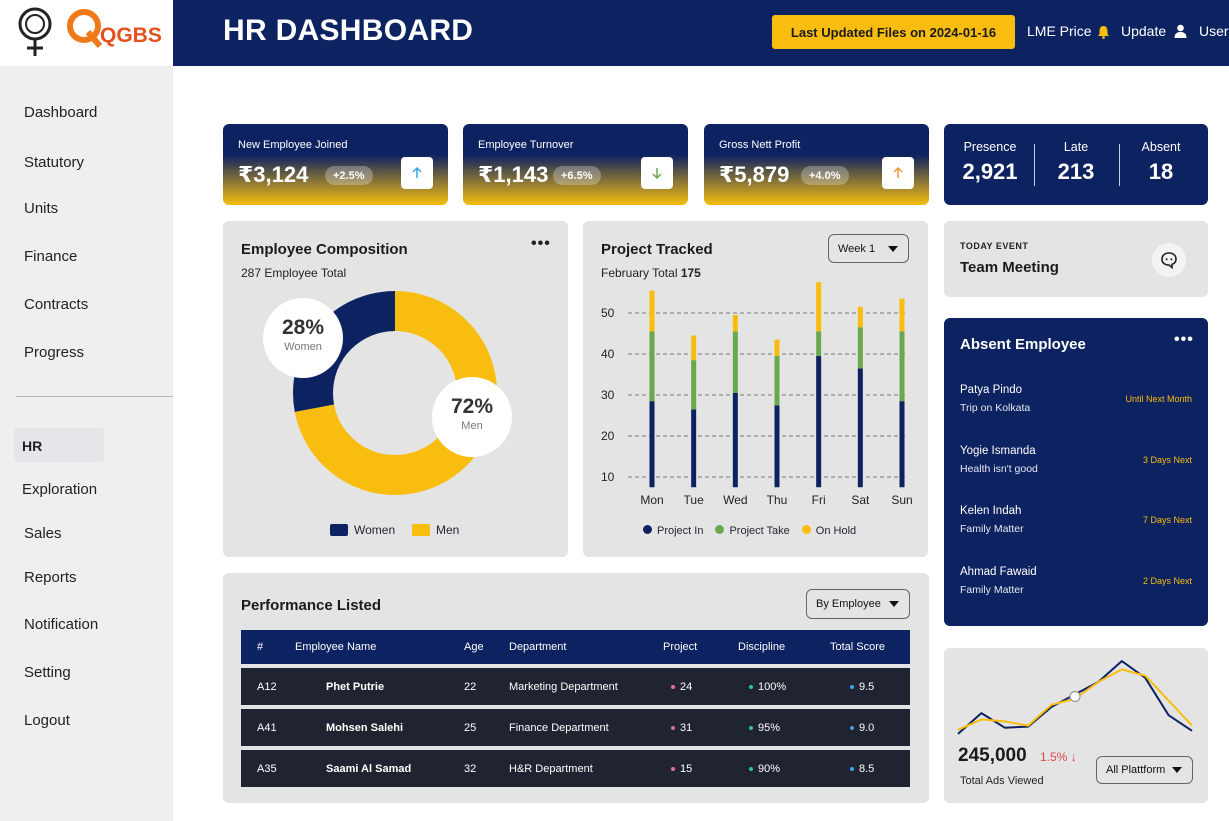 The height and width of the screenshot is (821, 1229). I want to click on row-employee-name: Saami Al Samad, so click(369, 768).